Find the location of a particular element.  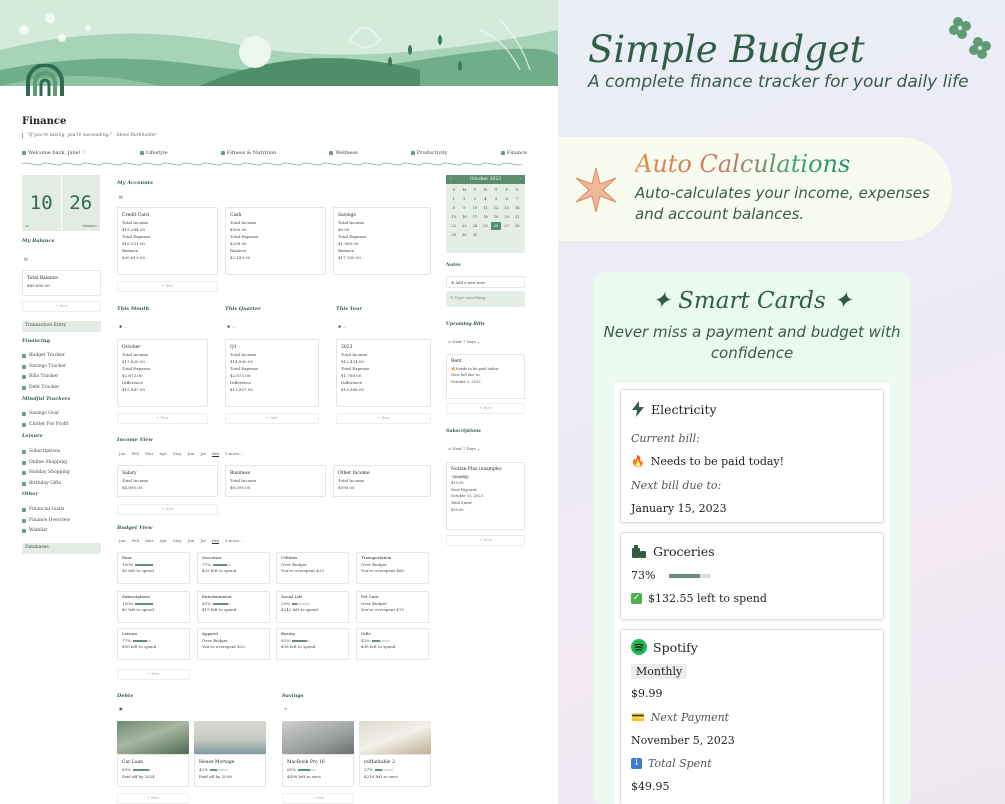

calendar-day: 31 is located at coordinates (475, 235).